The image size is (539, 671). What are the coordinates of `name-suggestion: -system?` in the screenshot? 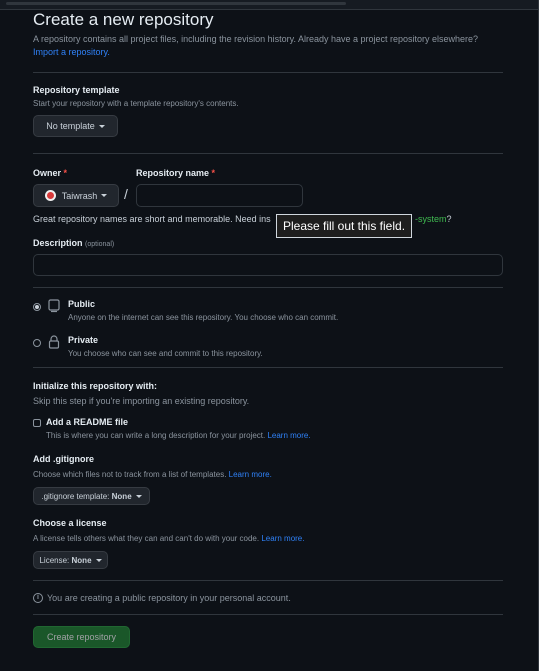 It's located at (433, 219).